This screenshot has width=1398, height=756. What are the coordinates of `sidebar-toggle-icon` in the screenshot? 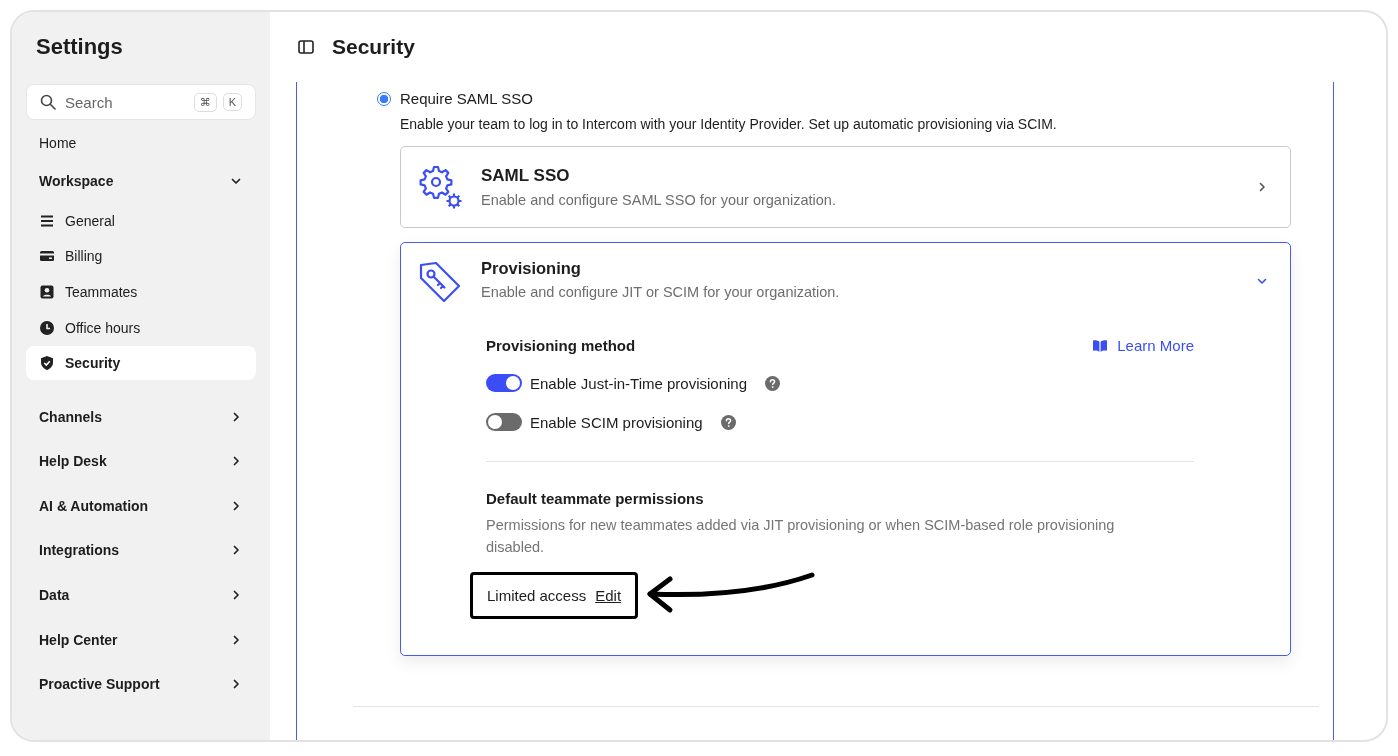 It's located at (306, 47).